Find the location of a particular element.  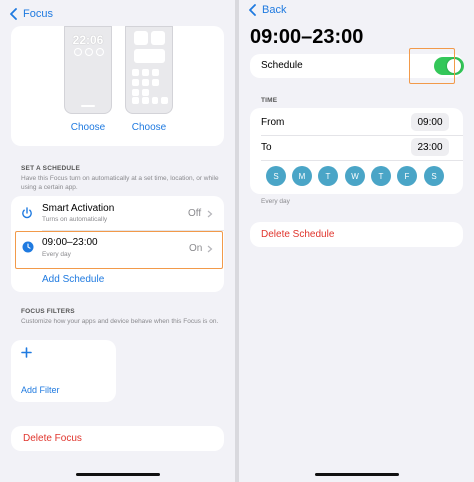

day-saturday: S is located at coordinates (434, 176).